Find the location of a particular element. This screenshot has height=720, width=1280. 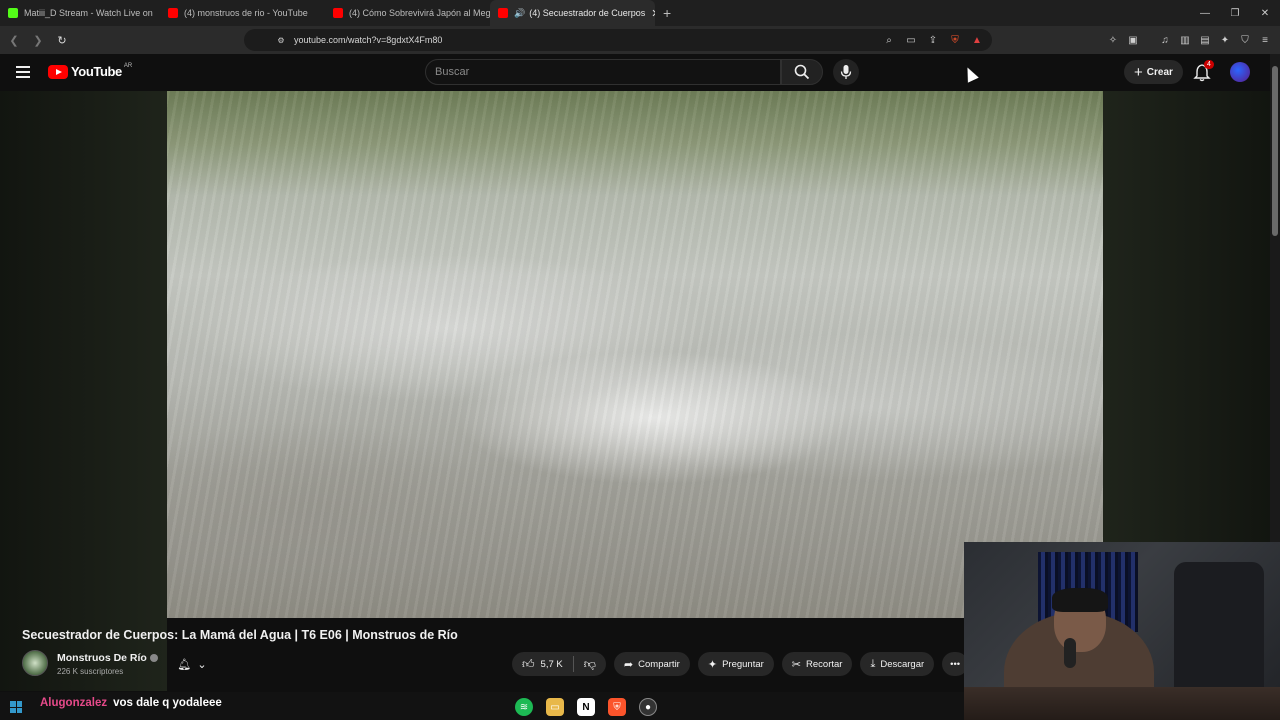

more-icon: ••• is located at coordinates (955, 664).